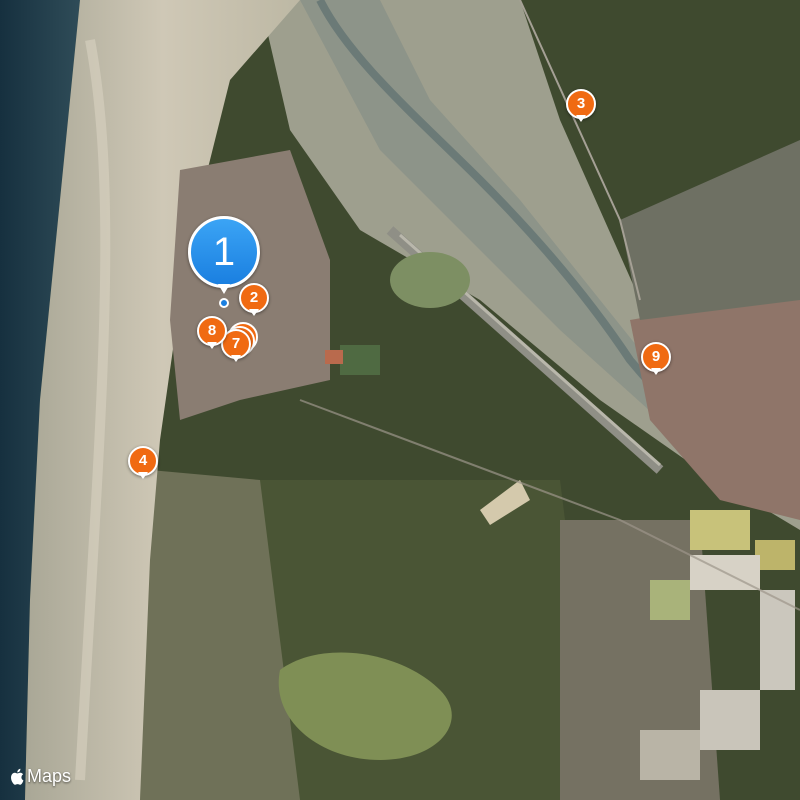 This screenshot has width=800, height=800. I want to click on pin-1-label: 1, so click(224, 252).